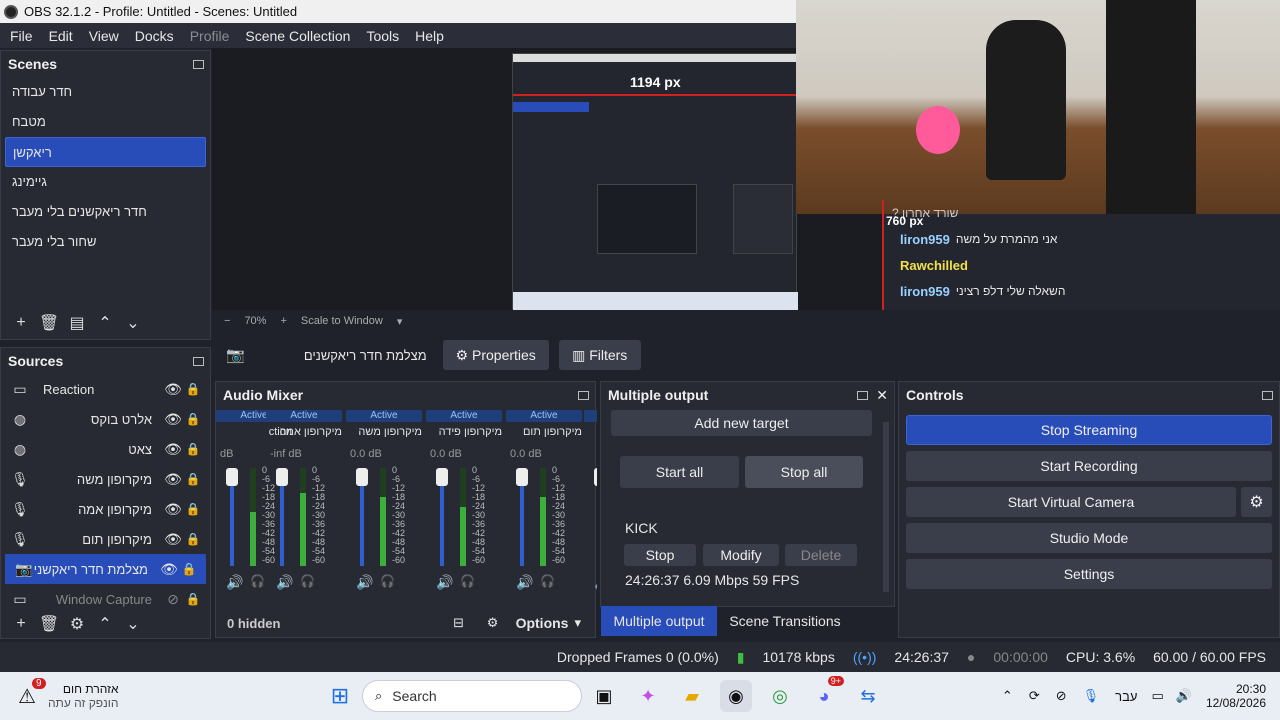  What do you see at coordinates (304, 432) in the screenshot?
I see `channel-name: מיקרופון אמה` at bounding box center [304, 432].